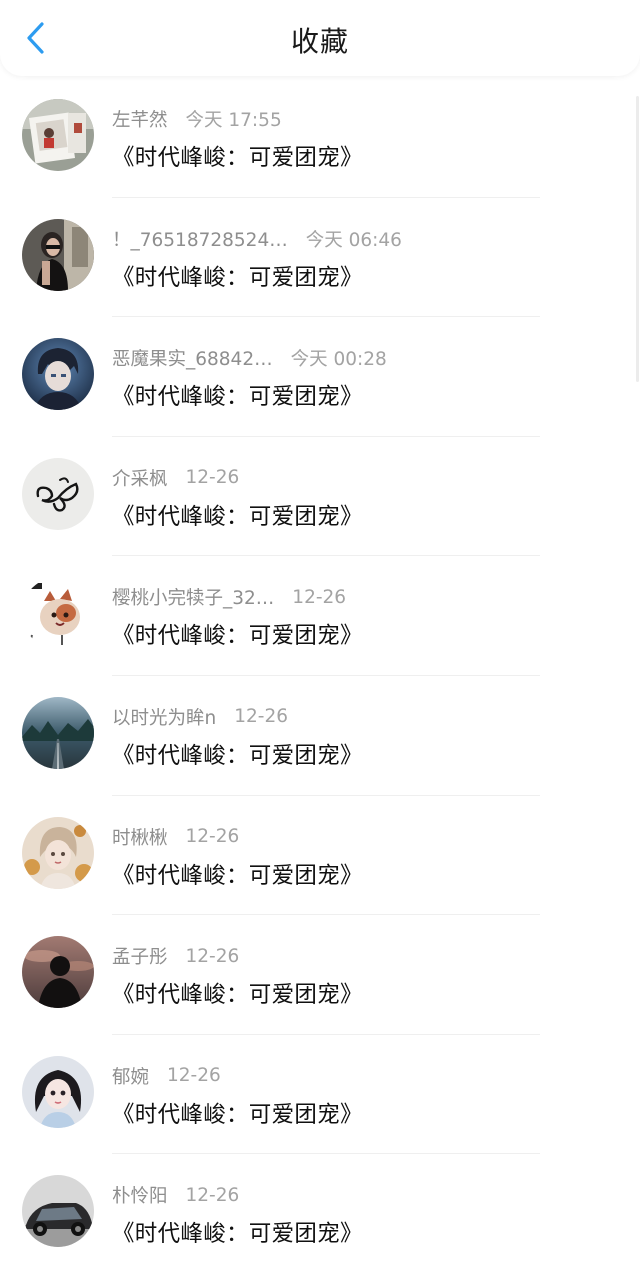 This screenshot has width=640, height=1274. Describe the element at coordinates (320, 856) in the screenshot. I see `list-item: 时楸楸 12-26 《时代峰峻：可爱团宠》` at that location.